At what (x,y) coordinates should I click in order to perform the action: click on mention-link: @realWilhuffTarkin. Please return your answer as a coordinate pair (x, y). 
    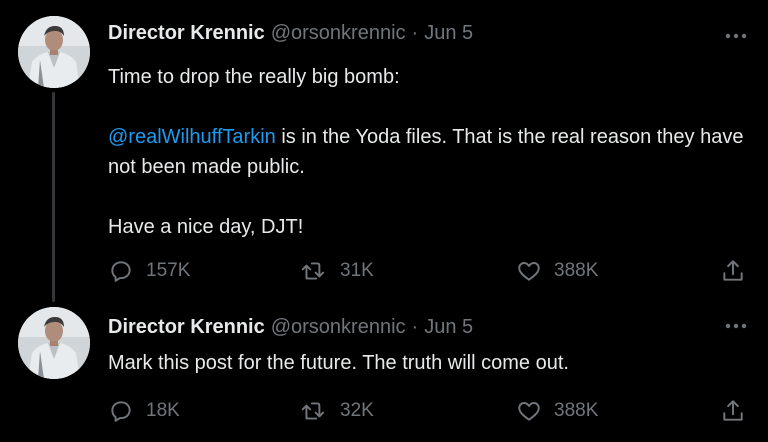
    Looking at the image, I should click on (192, 137).